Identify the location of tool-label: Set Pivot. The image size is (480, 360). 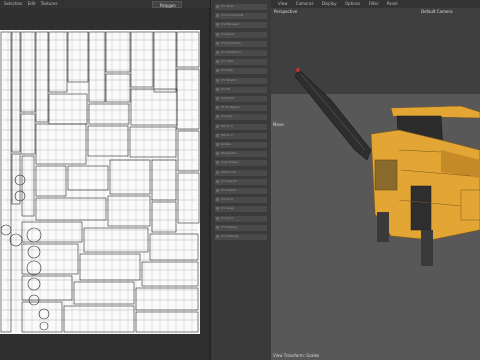
(228, 98).